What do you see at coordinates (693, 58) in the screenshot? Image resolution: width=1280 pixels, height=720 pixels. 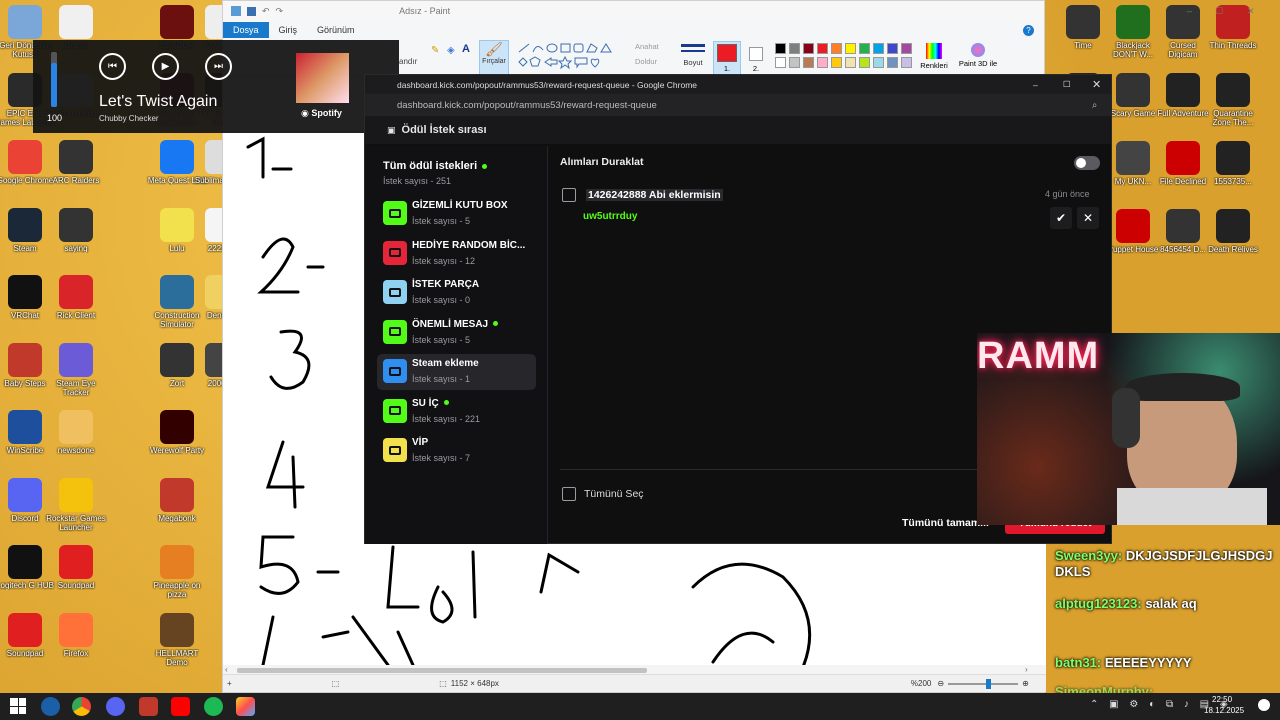 I see `size-button: Boyut` at bounding box center [693, 58].